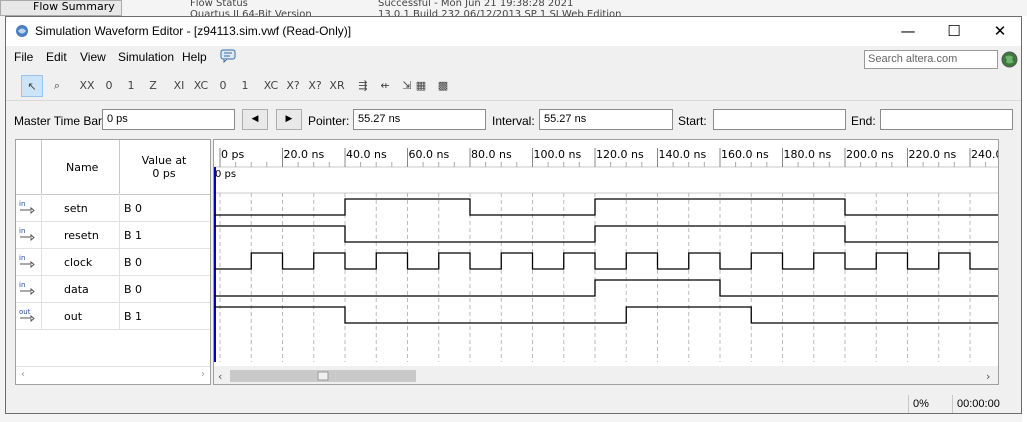 Image resolution: width=1027 pixels, height=422 pixels. I want to click on time-label: 80.0 ns, so click(491, 154).